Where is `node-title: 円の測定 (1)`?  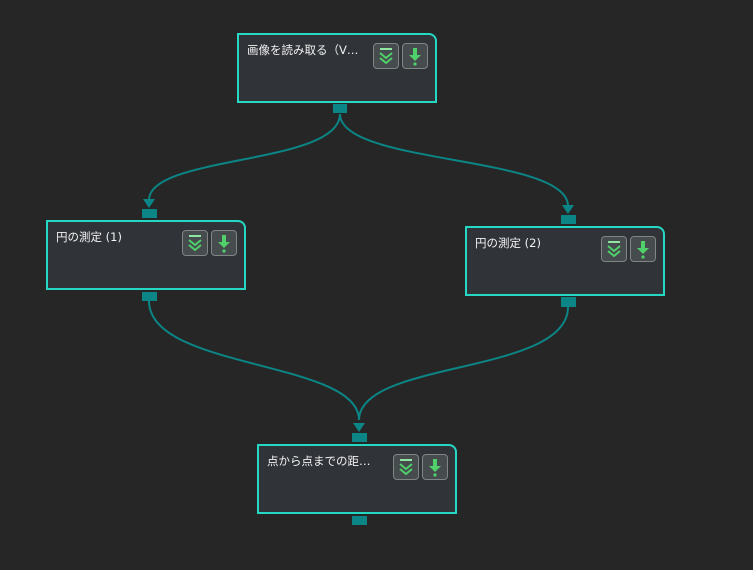
node-title: 円の測定 (1) is located at coordinates (89, 237).